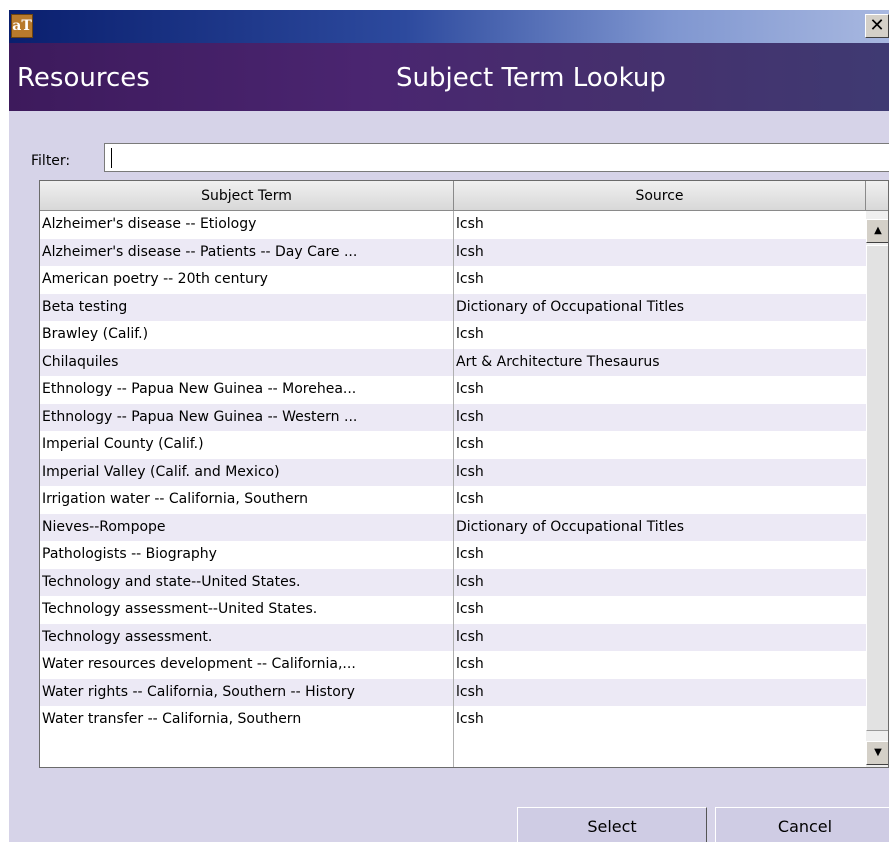  Describe the element at coordinates (877, 195) in the screenshot. I see `header-corner` at that location.